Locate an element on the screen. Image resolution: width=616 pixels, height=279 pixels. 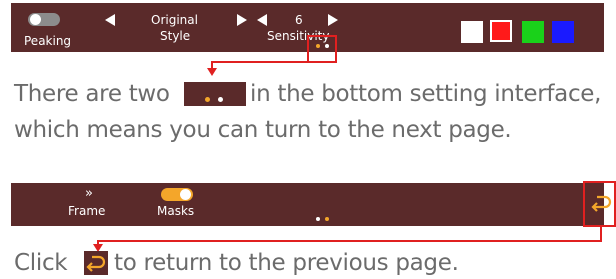
sensitivity-next-arrow-icon is located at coordinates (333, 20).